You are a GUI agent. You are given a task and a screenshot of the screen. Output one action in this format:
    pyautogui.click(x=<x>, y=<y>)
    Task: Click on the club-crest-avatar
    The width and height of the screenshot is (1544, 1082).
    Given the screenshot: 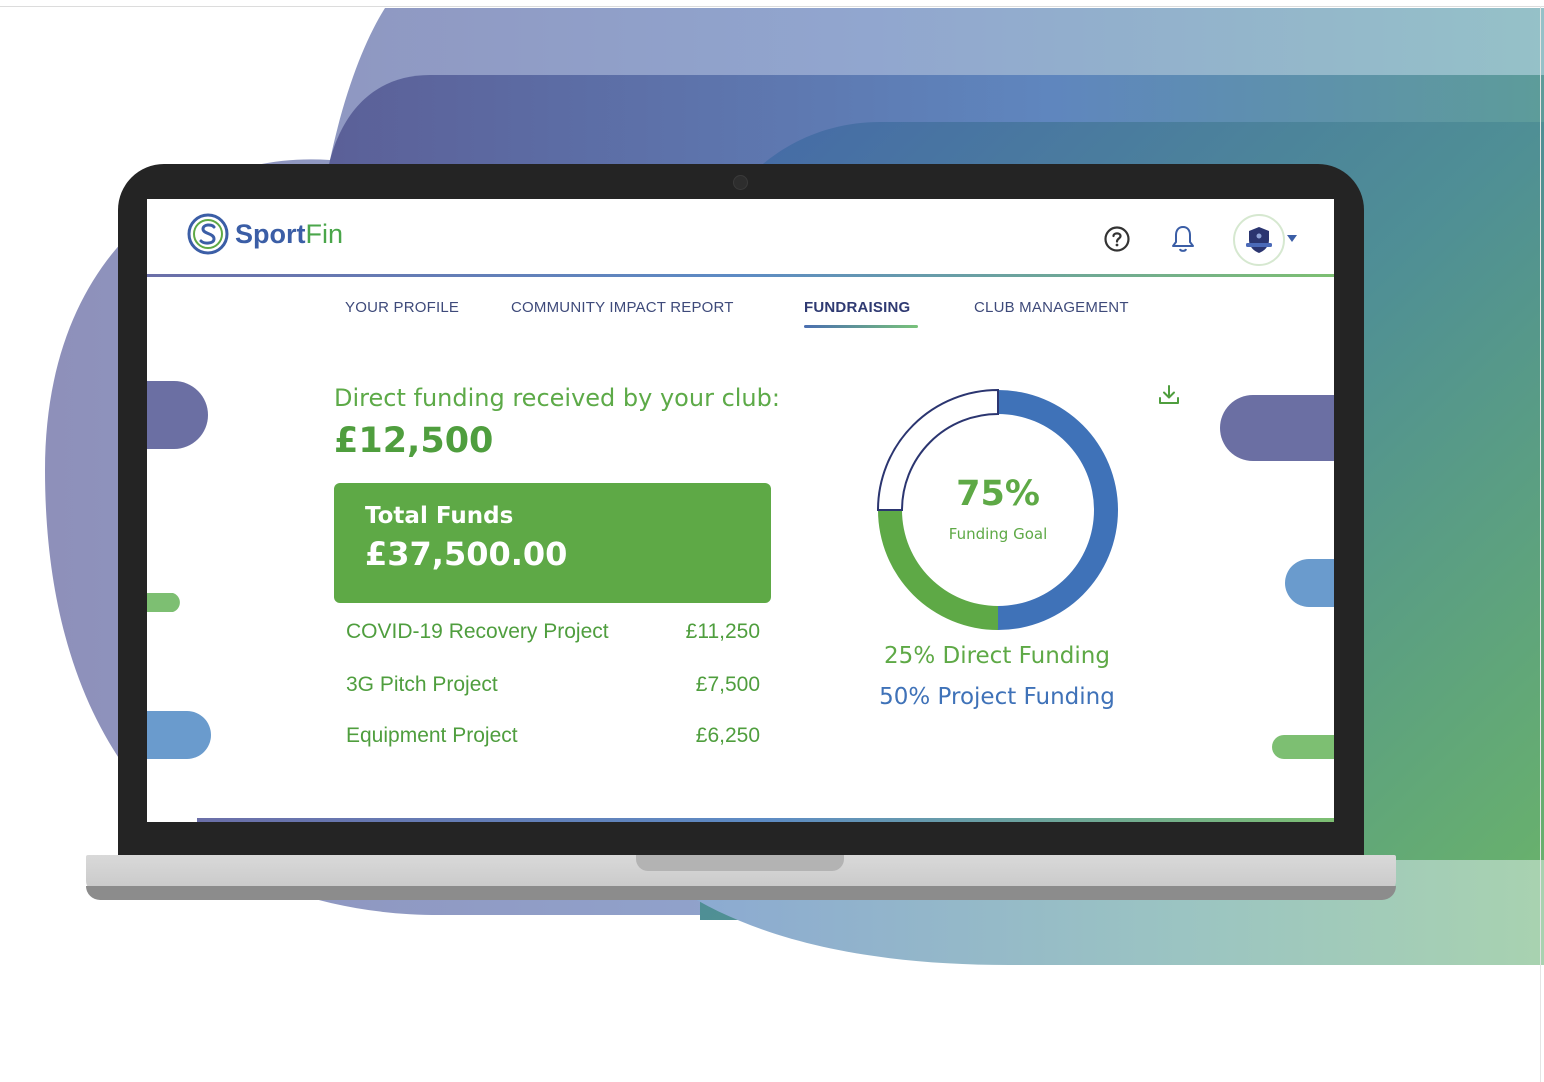 What is the action you would take?
    pyautogui.click(x=1259, y=240)
    